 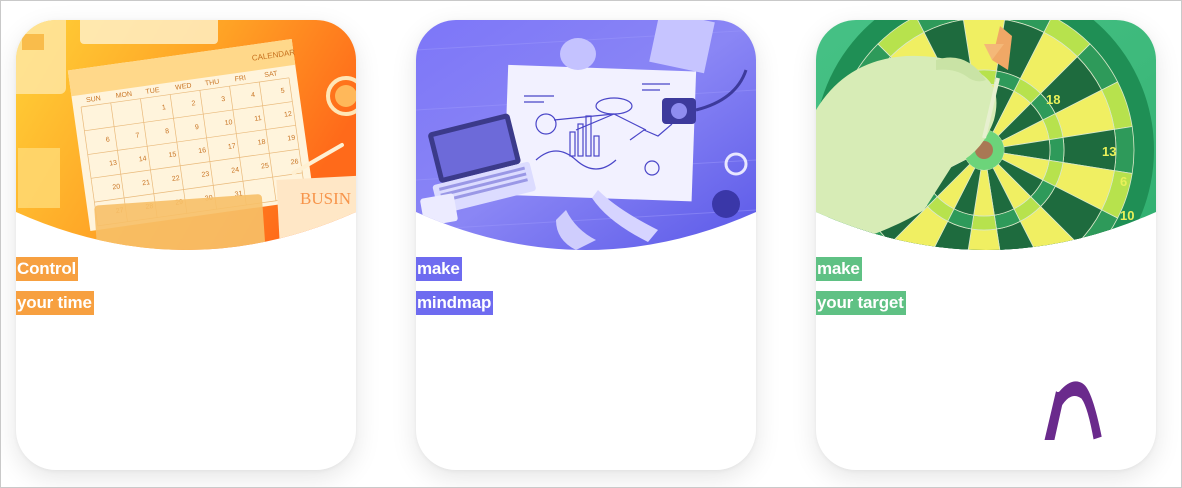 I want to click on dartboard-number: 18, so click(x=1053, y=99).